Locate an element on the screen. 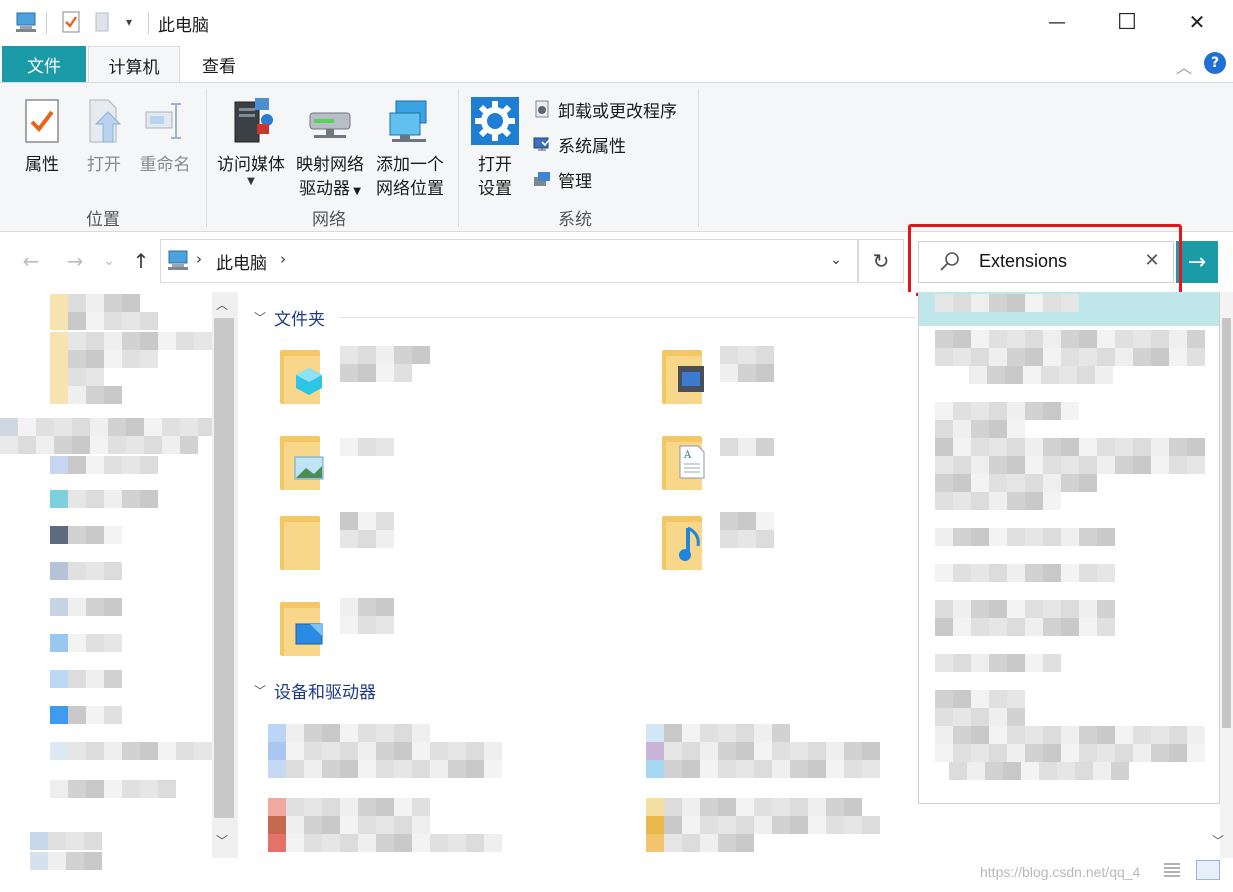  navigation-pane is located at coordinates (106, 592).